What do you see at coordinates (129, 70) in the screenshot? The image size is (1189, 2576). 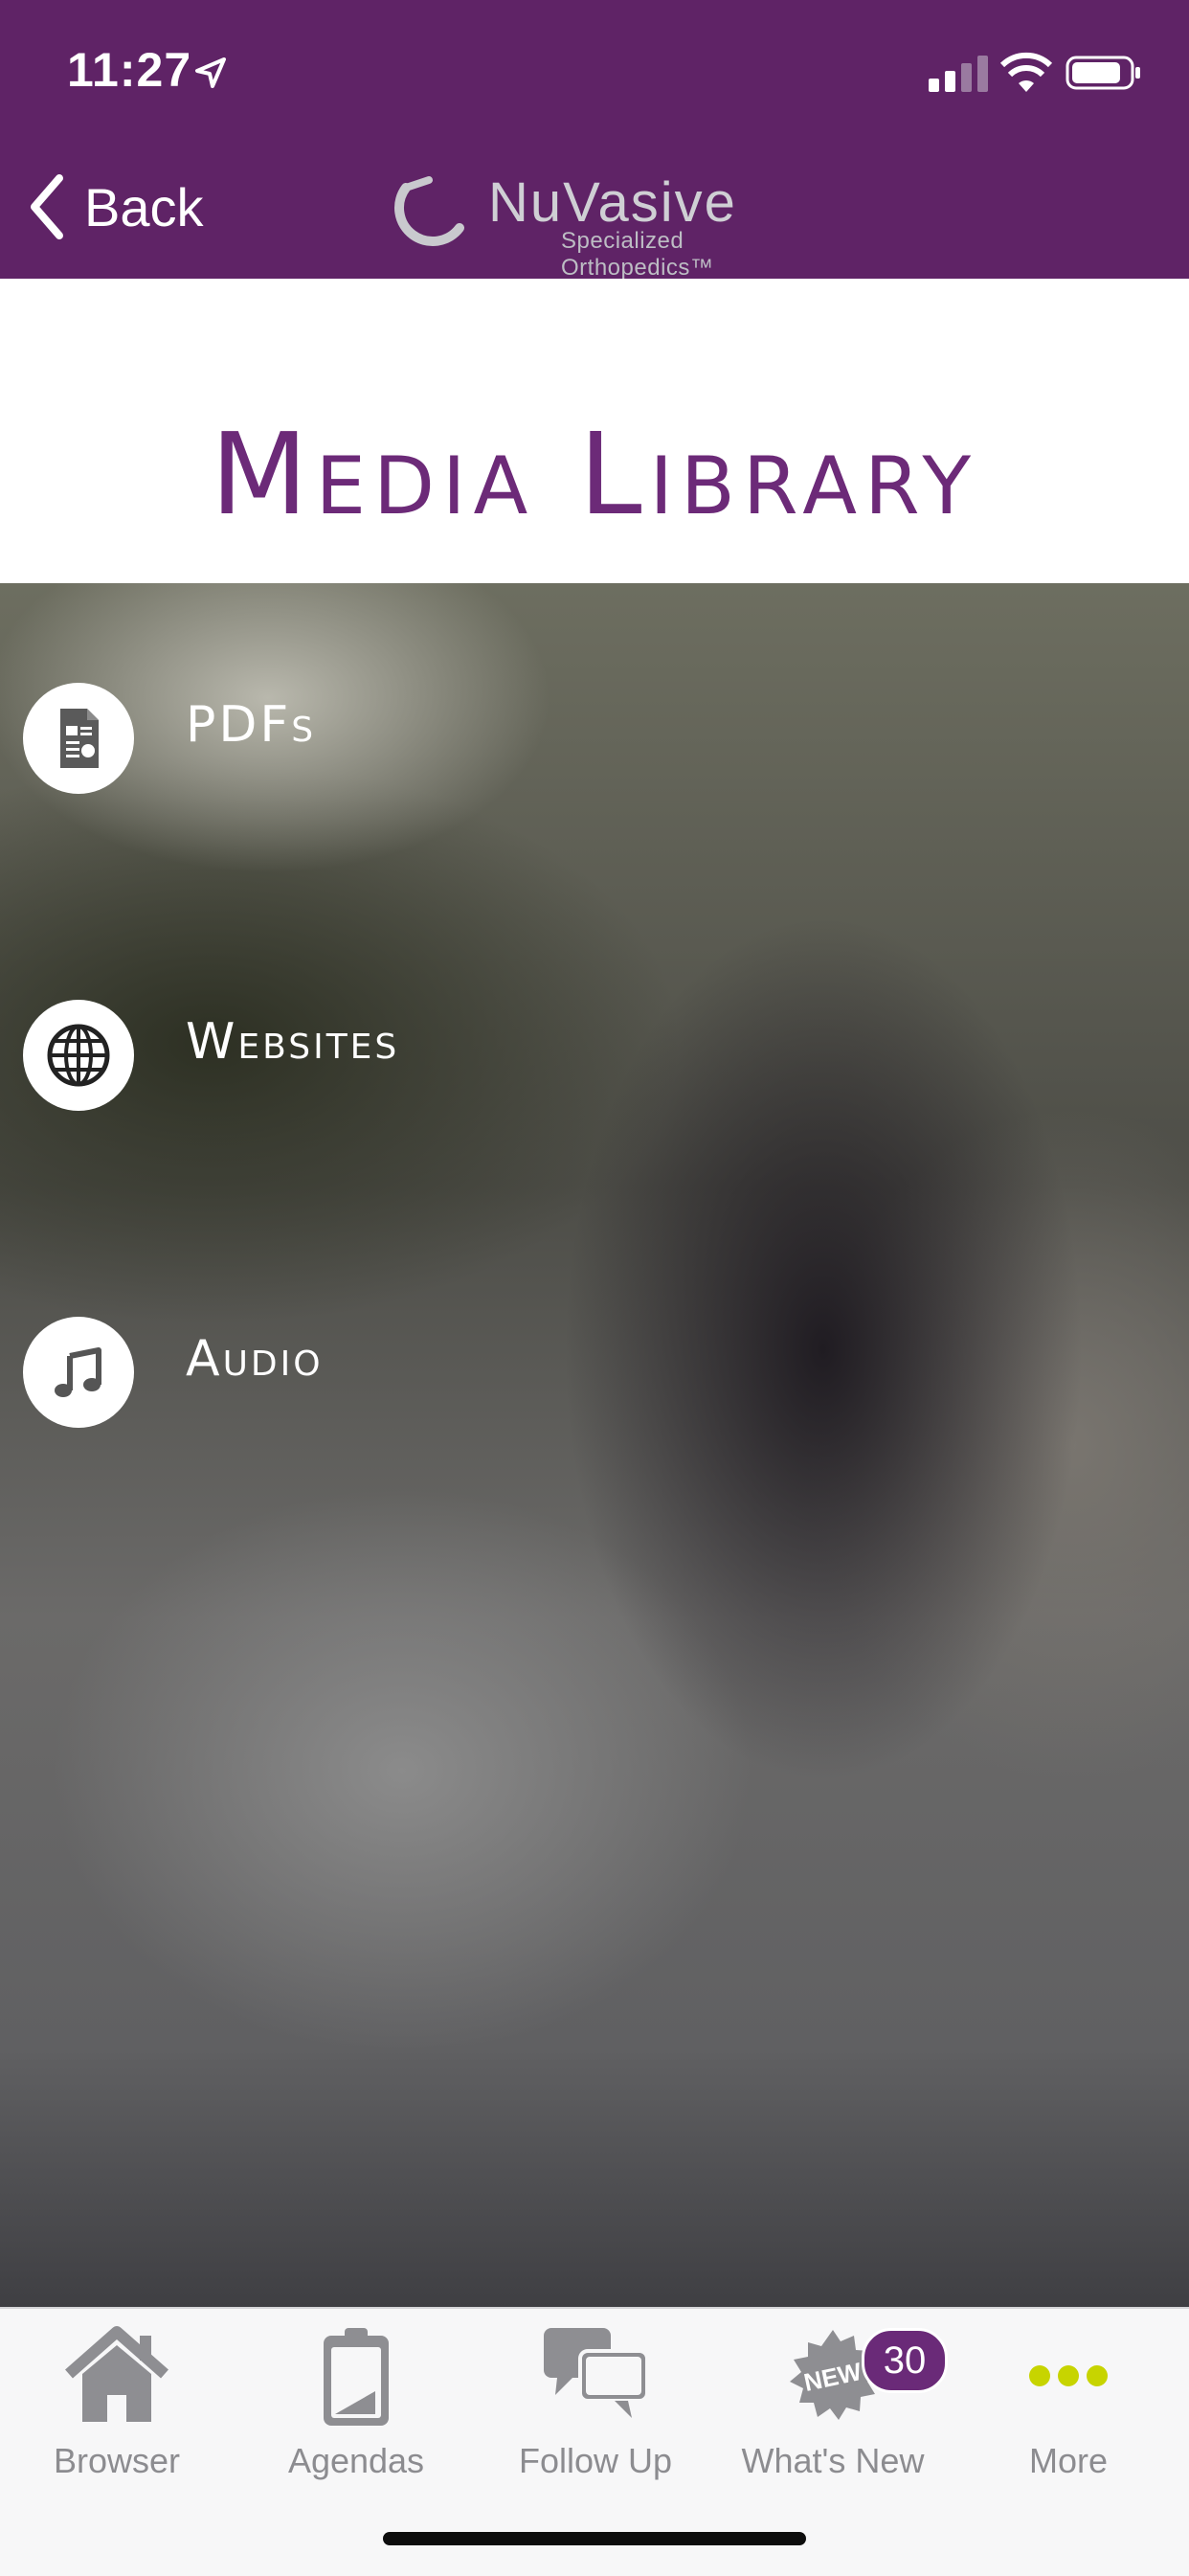 I see `status-time: 11:27` at bounding box center [129, 70].